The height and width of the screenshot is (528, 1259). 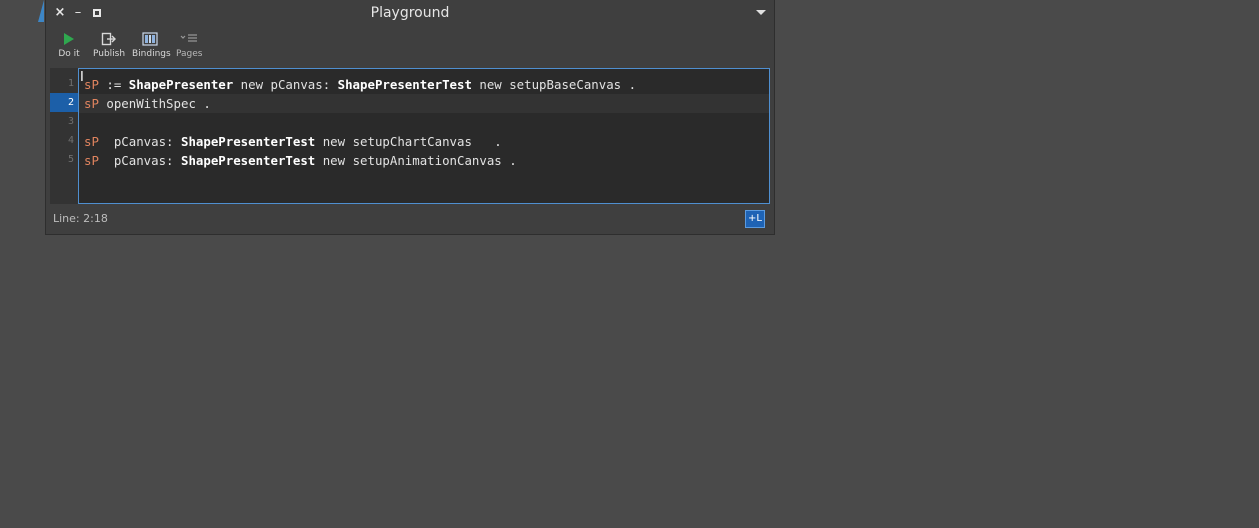 What do you see at coordinates (554, 84) in the screenshot?
I see `code-token: new setupBaseCanvas .` at bounding box center [554, 84].